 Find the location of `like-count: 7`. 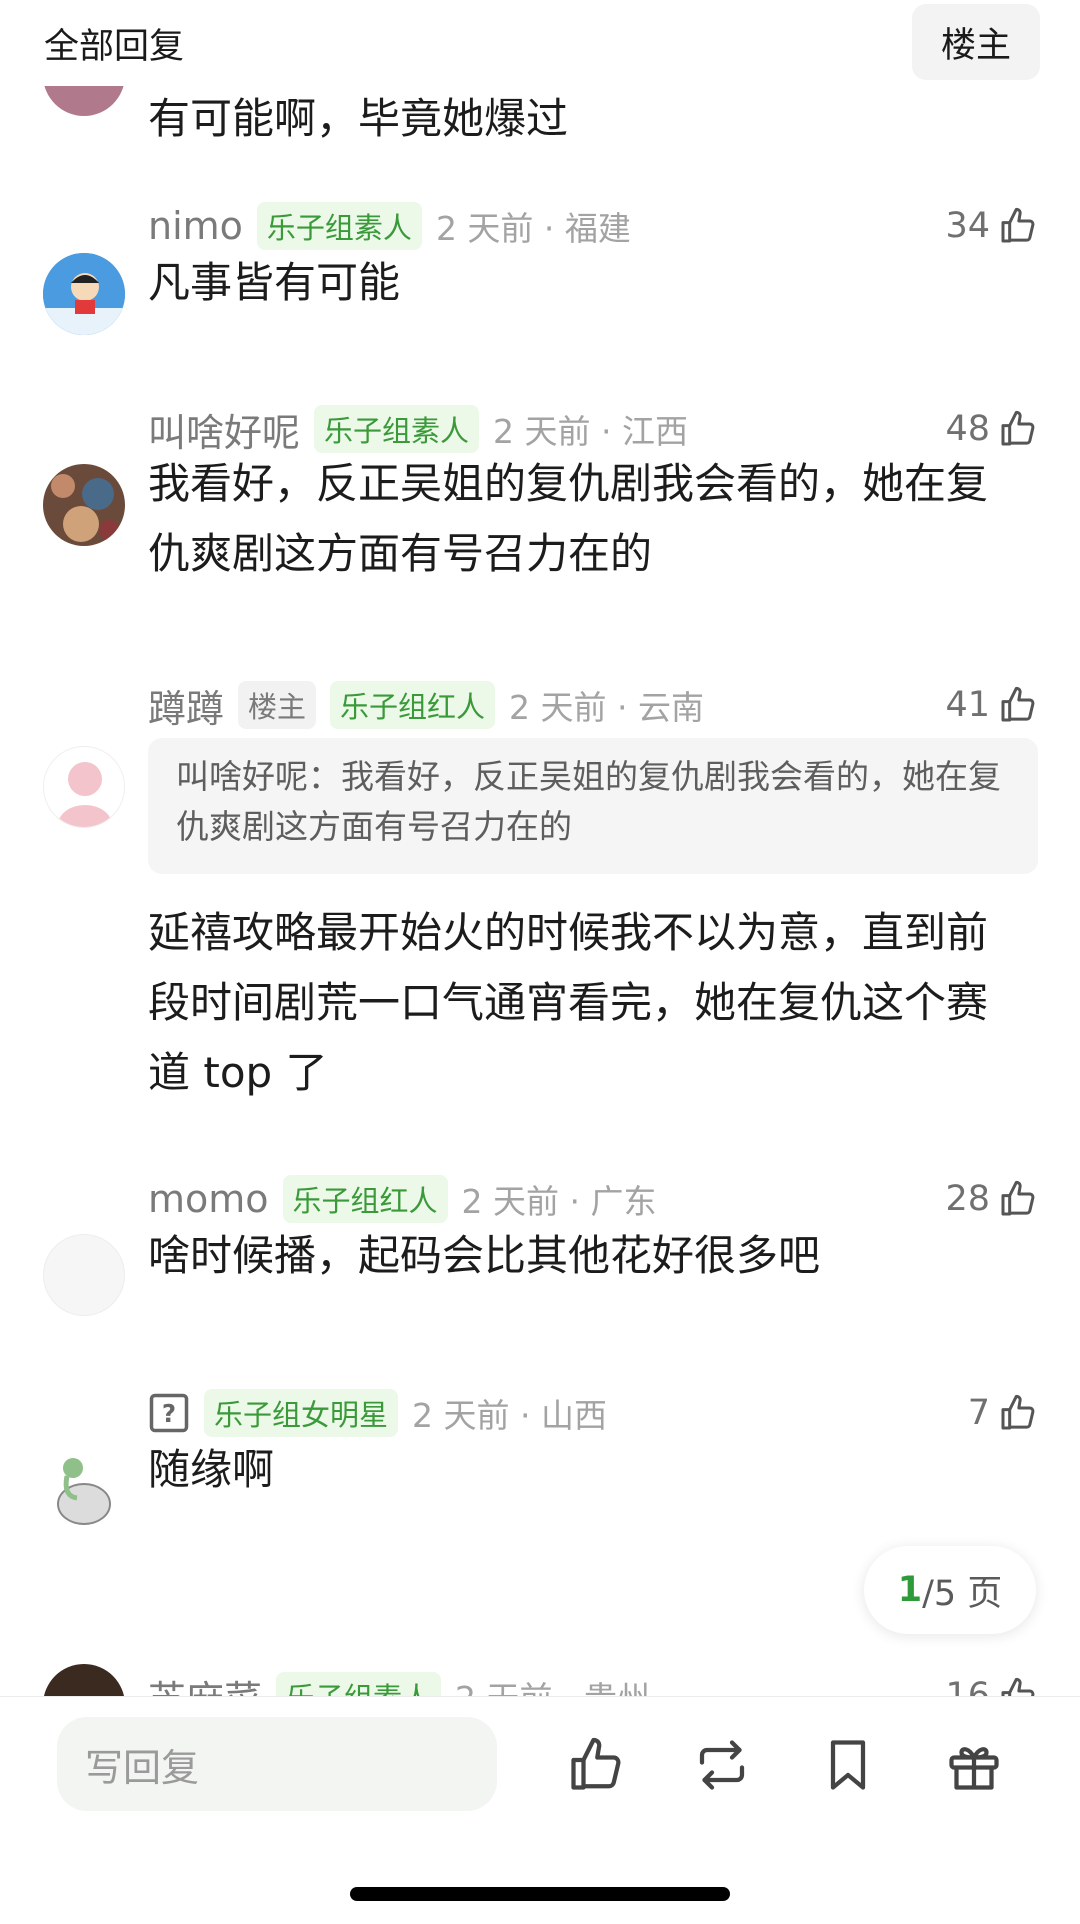

like-count: 7 is located at coordinates (978, 1413).